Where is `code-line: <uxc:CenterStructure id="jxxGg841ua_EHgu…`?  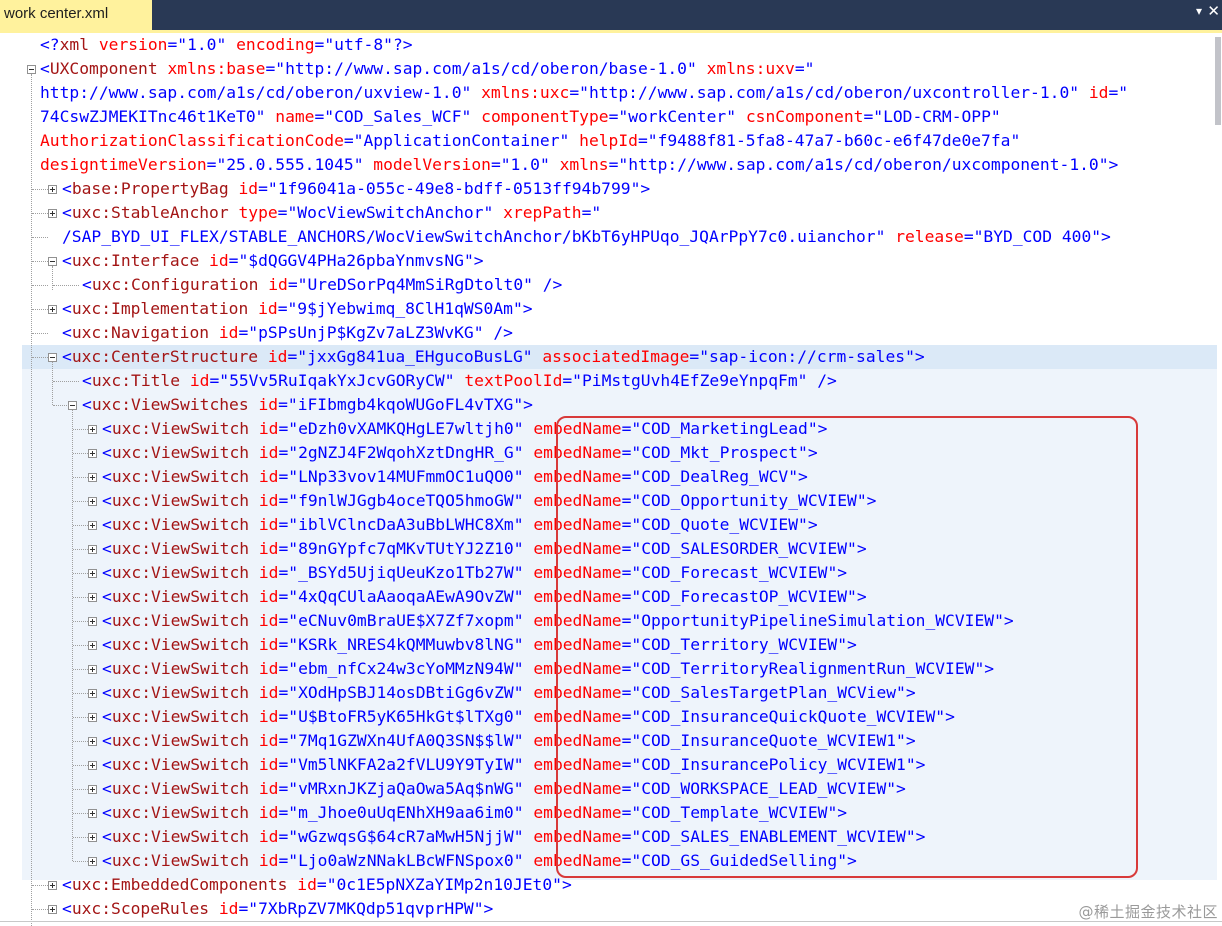
code-line: <uxc:CenterStructure id="jxxGg841ua_EHgu… is located at coordinates (493, 357).